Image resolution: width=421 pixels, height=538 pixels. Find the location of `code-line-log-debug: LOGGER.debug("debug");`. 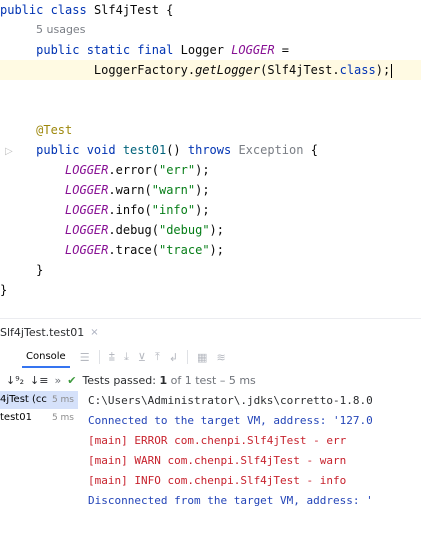

code-line-log-debug: LOGGER.debug("debug"); is located at coordinates (210, 230).